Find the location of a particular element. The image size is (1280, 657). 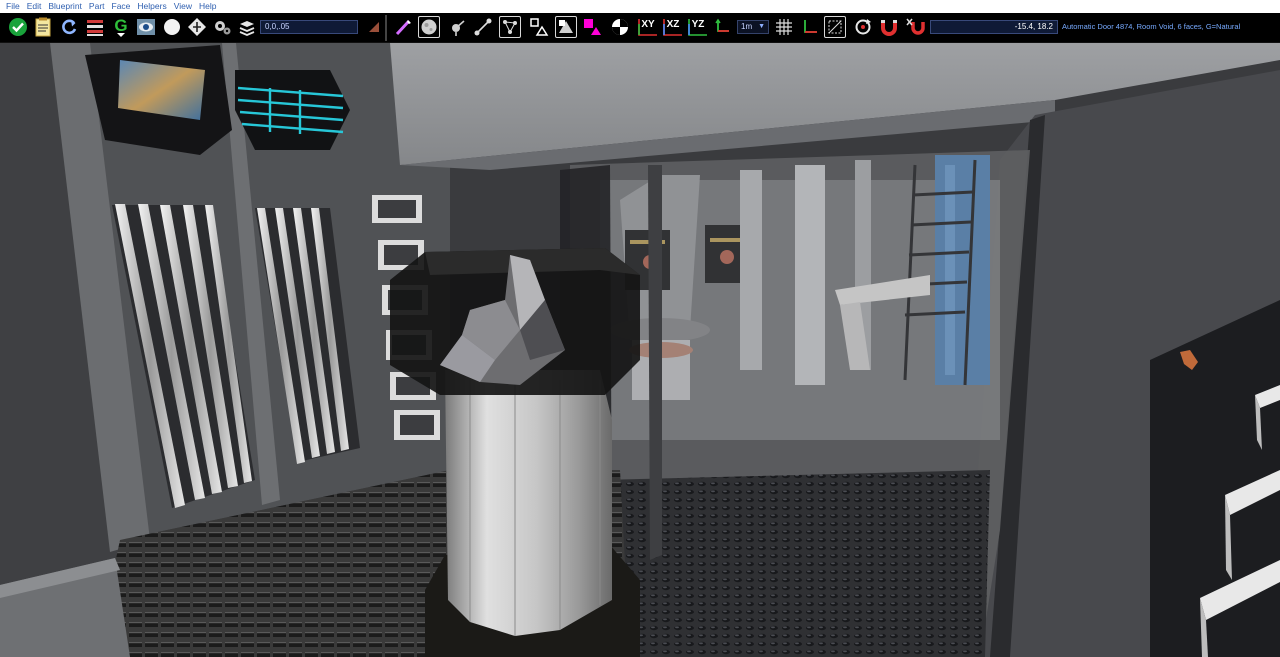

node-tool-icon is located at coordinates (510, 27).